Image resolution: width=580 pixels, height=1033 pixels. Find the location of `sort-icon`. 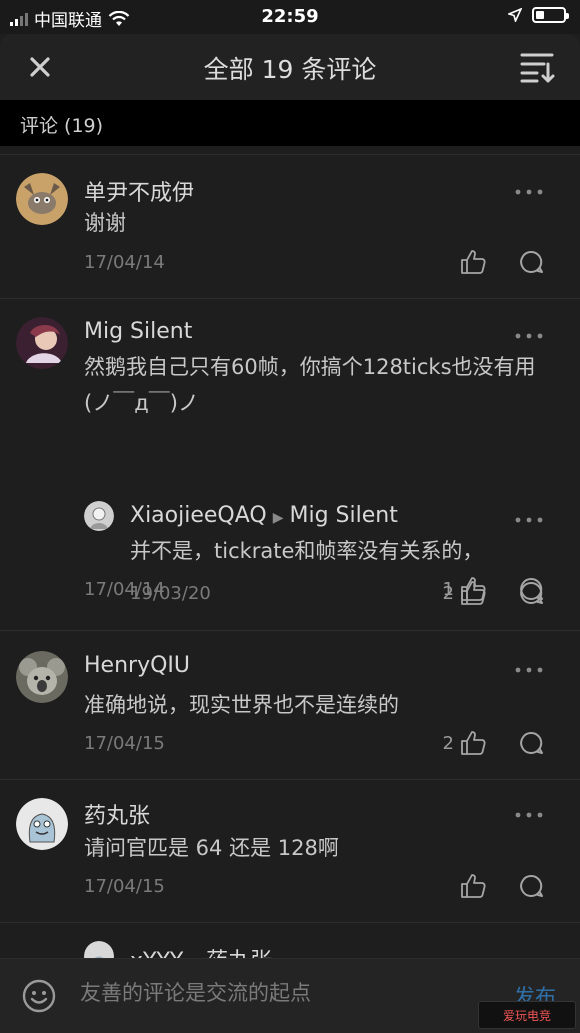

sort-icon is located at coordinates (538, 67).